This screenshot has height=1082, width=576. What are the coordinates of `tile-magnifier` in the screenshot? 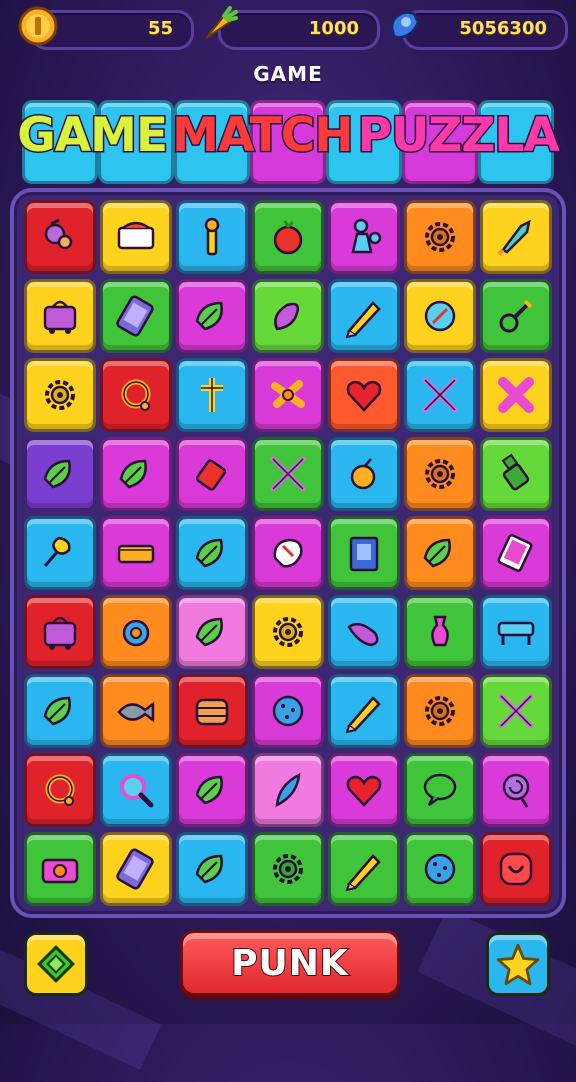 It's located at (136, 790).